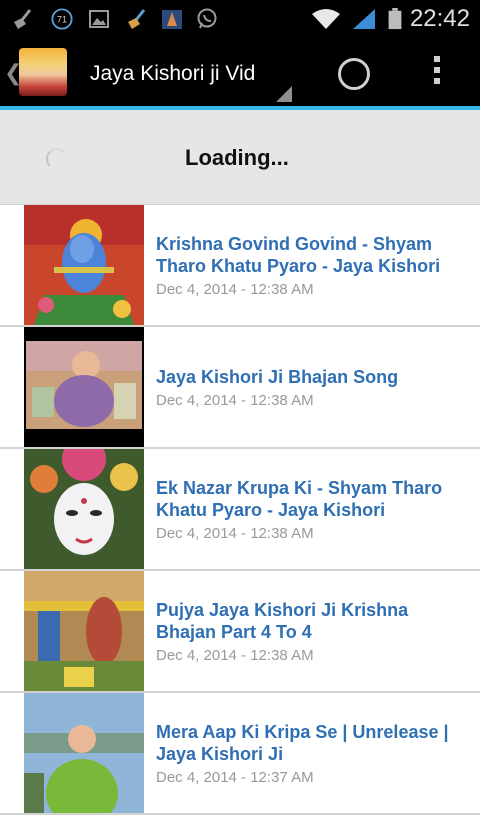 Image resolution: width=480 pixels, height=815 pixels. Describe the element at coordinates (439, 18) in the screenshot. I see `status-time: 22:42` at that location.